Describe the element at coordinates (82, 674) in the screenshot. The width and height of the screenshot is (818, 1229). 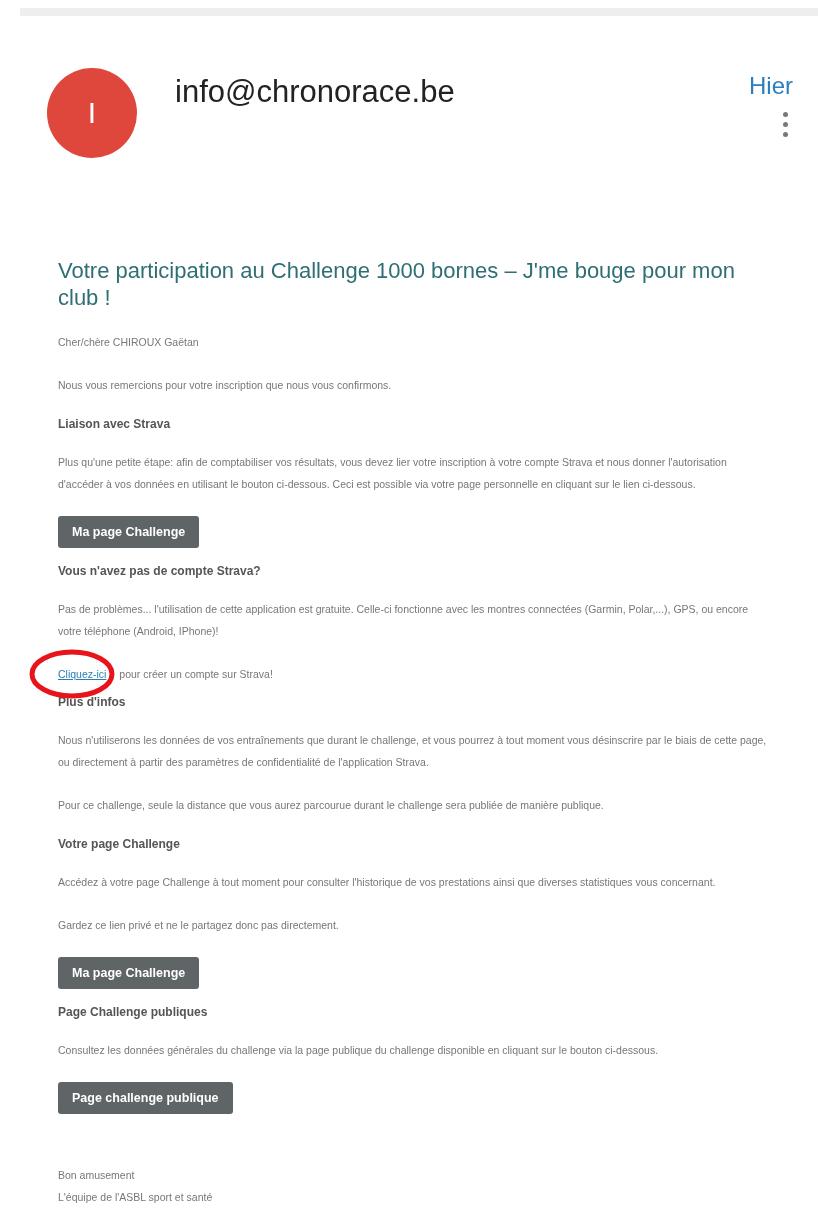
I see `signup-link: Cliquez-ici` at that location.